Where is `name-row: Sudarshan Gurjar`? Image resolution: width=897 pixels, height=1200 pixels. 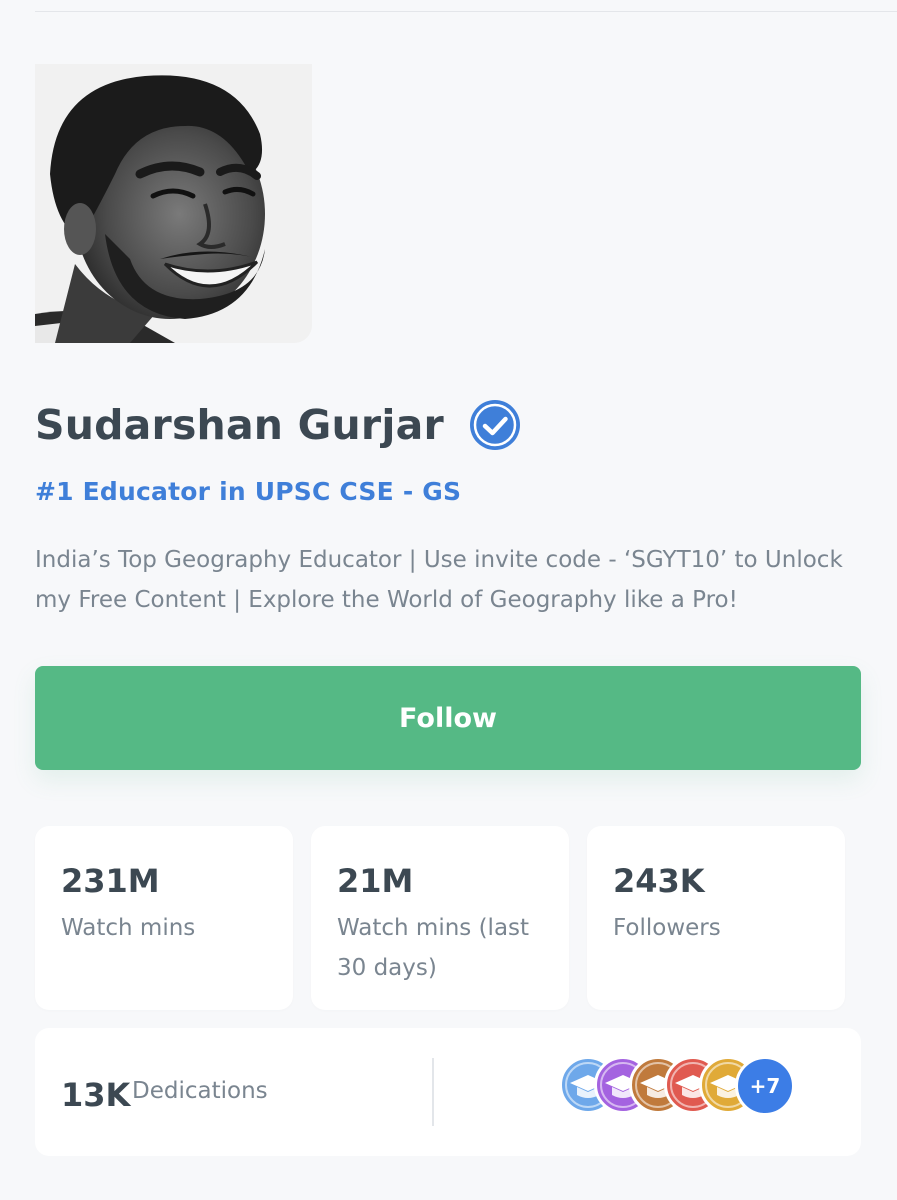 name-row: Sudarshan Gurjar is located at coordinates (278, 425).